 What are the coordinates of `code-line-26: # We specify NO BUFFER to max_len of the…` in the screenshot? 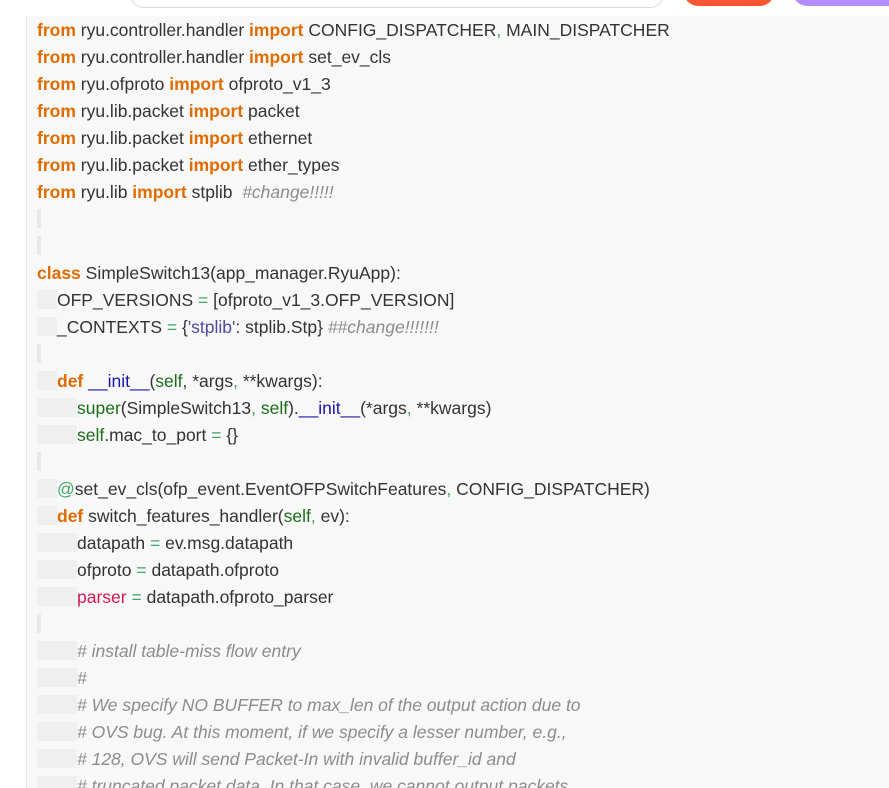 It's located at (309, 705).